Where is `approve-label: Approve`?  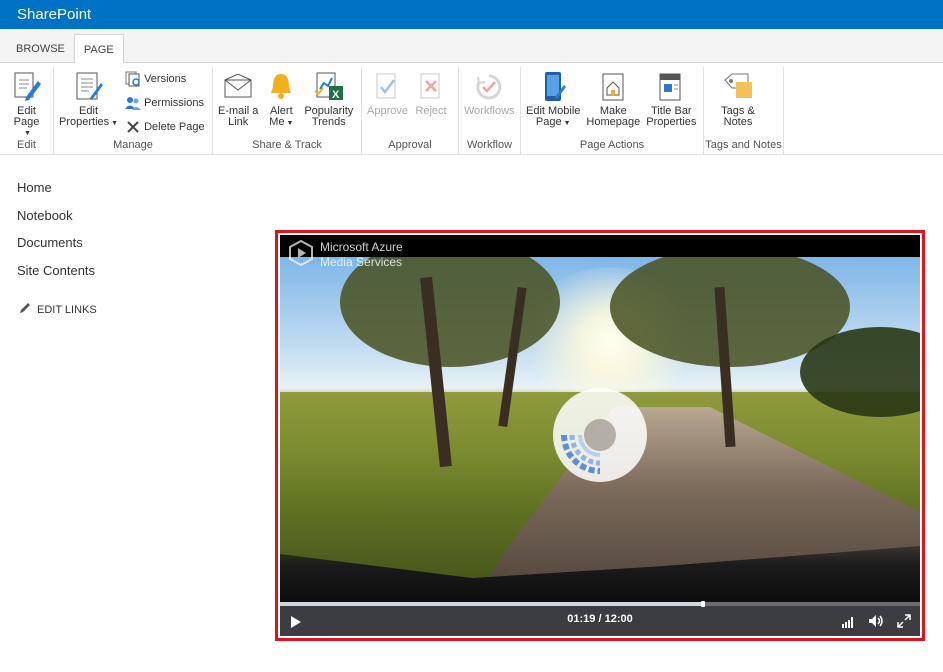 approve-label: Approve is located at coordinates (387, 111).